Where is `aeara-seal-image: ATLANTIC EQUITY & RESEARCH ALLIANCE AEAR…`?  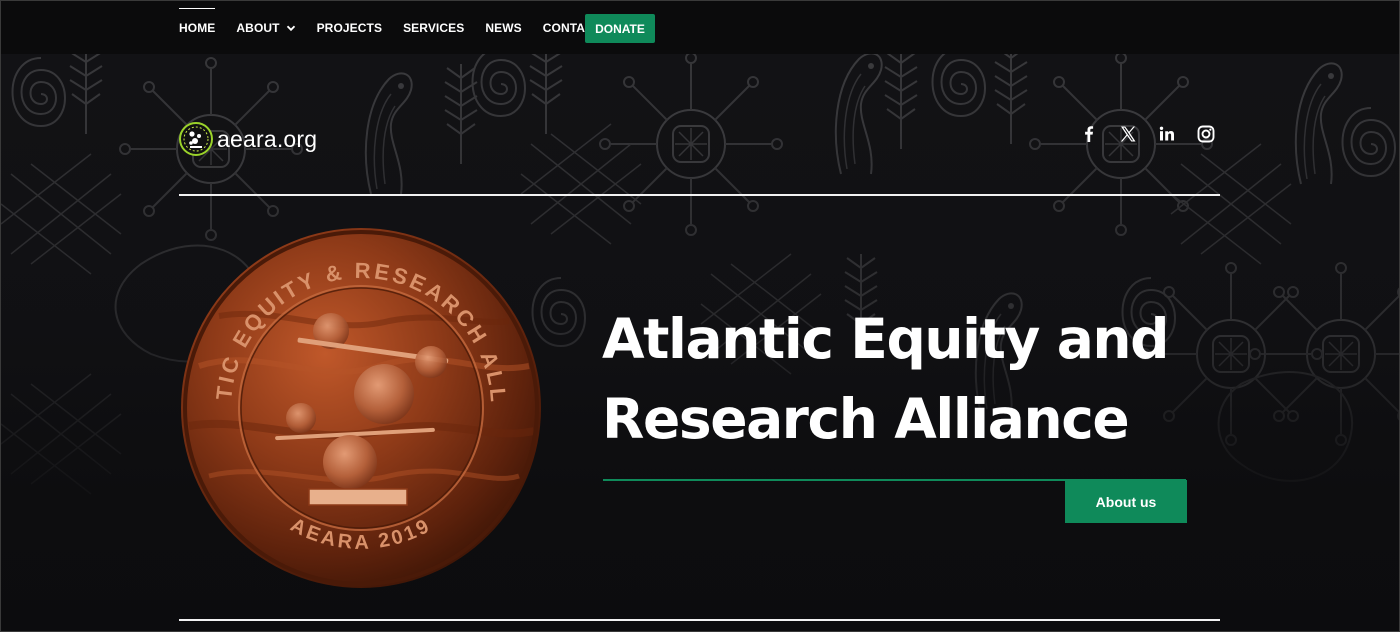
aeara-seal-image: ATLANTIC EQUITY & RESEARCH ALLIANCE AEAR… is located at coordinates (360, 407).